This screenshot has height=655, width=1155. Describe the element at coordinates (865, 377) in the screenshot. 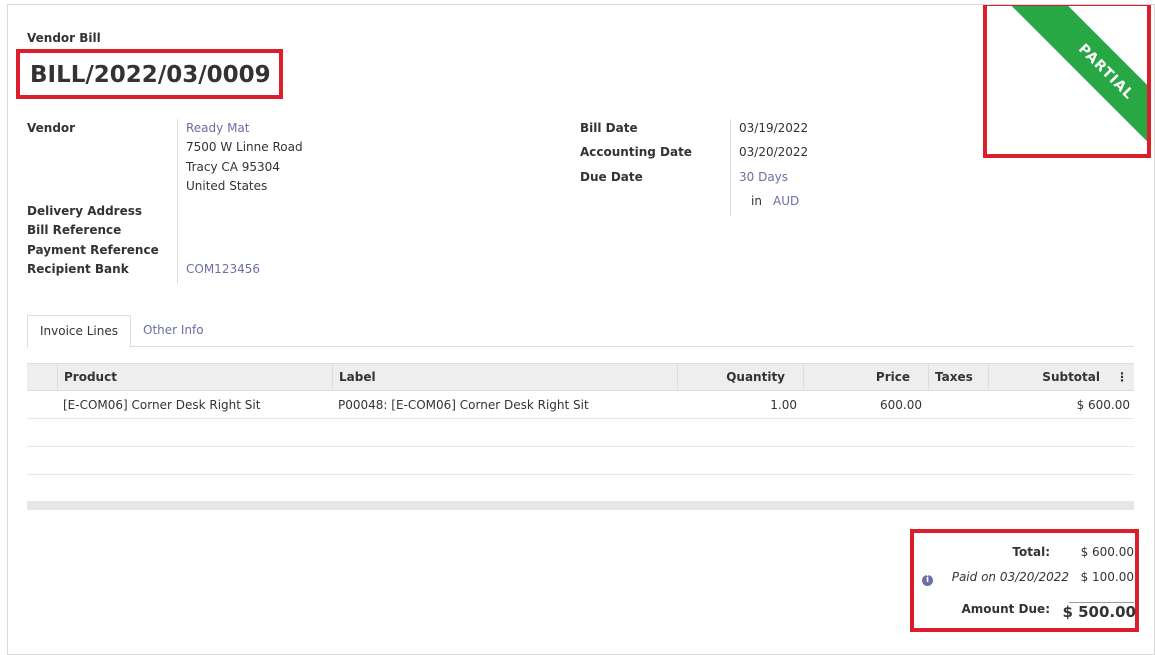

I see `column-header-price: Price` at that location.